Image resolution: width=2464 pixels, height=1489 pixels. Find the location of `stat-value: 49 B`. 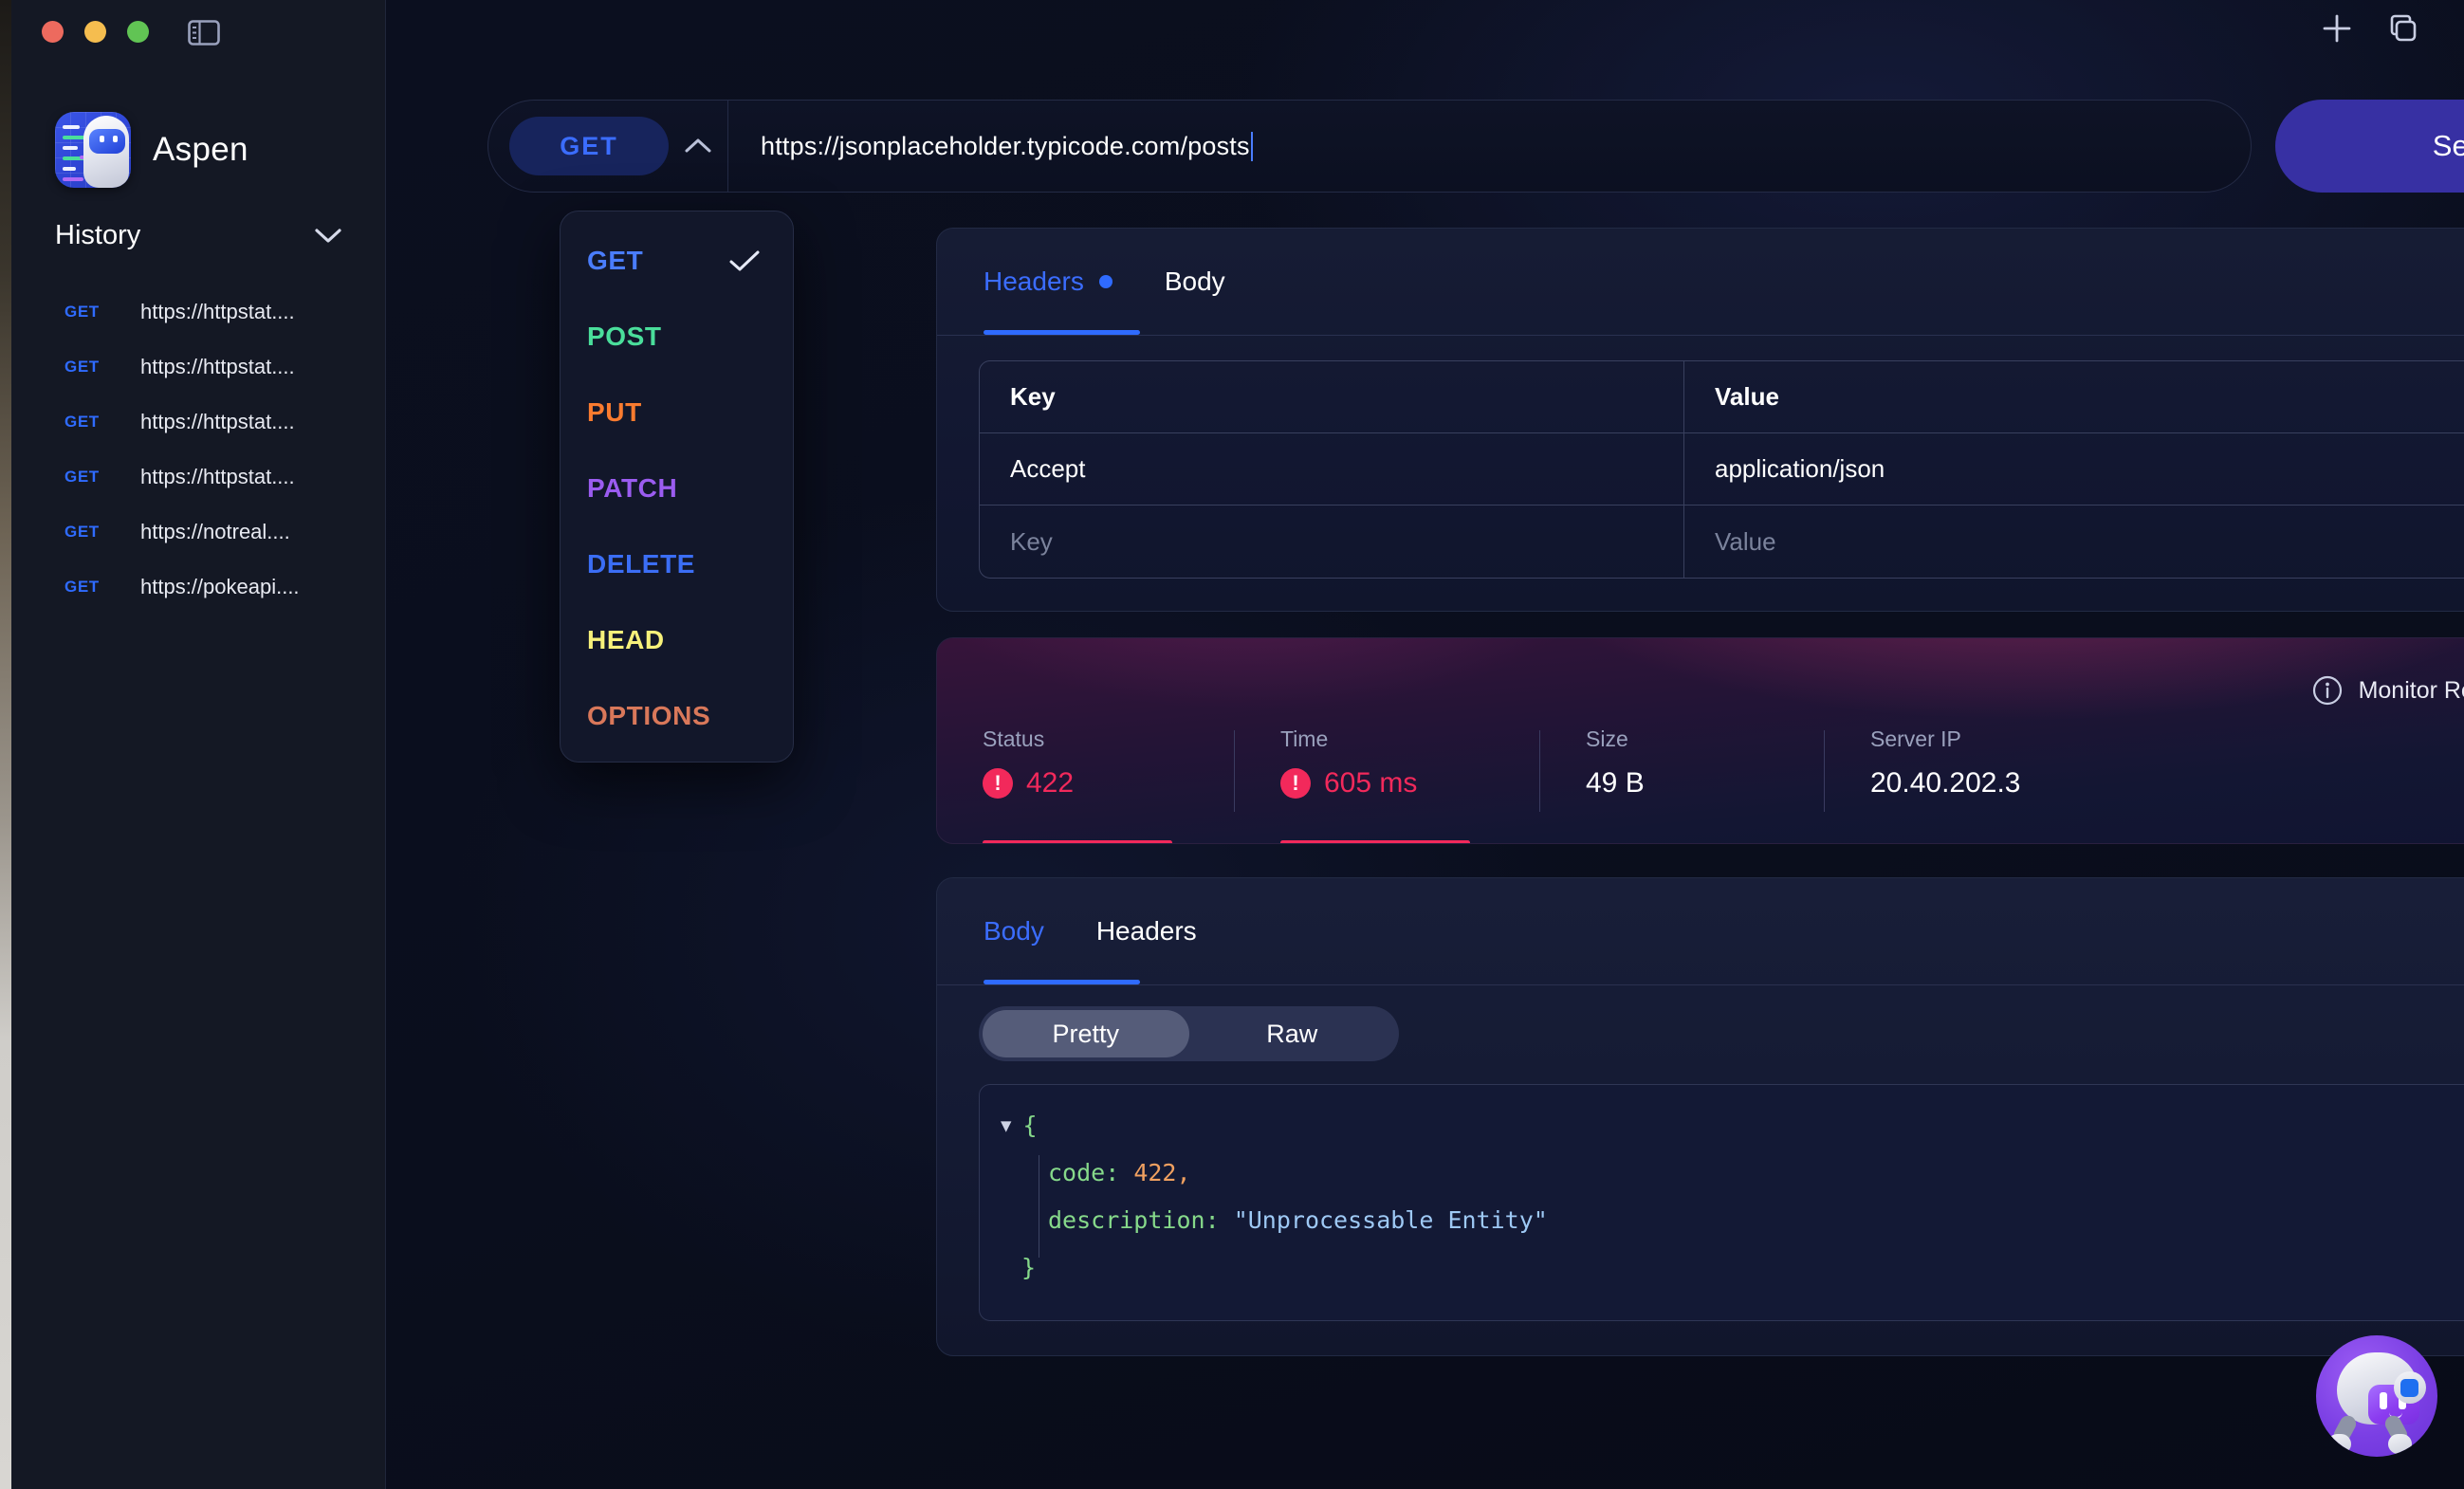

stat-value: 49 B is located at coordinates (1615, 783).